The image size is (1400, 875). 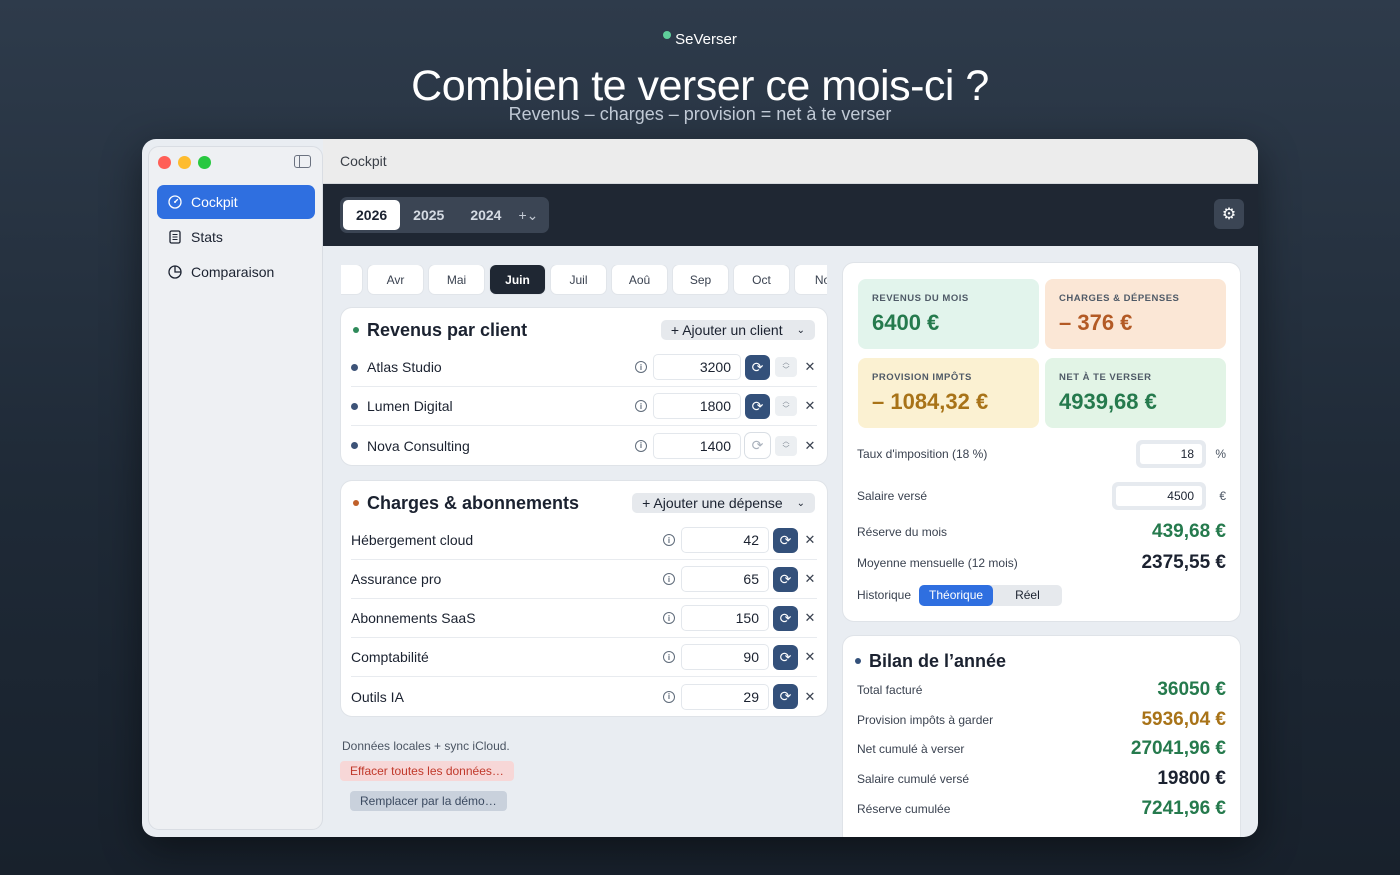 What do you see at coordinates (725, 696) in the screenshot?
I see `amount-input: 29` at bounding box center [725, 696].